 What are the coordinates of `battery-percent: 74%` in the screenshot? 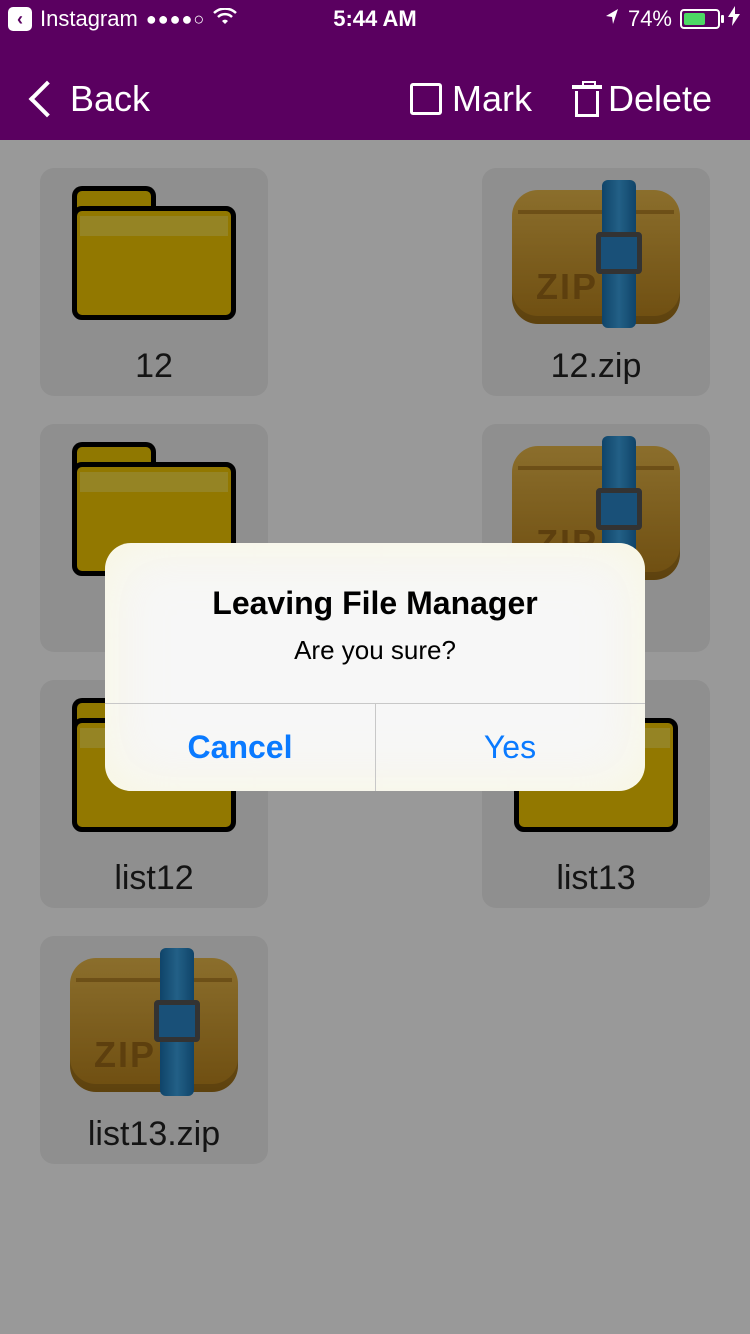 It's located at (649, 18).